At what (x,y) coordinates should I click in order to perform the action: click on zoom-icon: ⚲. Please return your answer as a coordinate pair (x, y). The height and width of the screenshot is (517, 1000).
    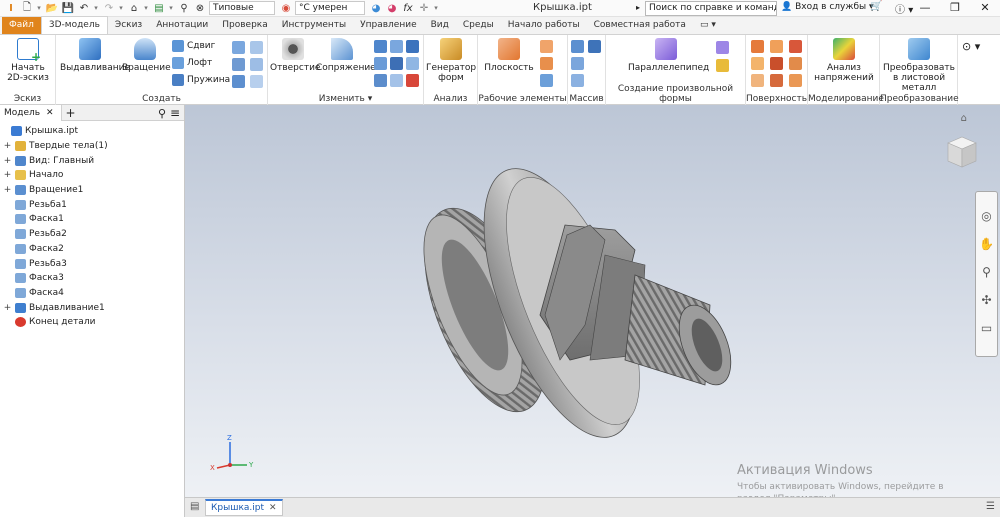
    Looking at the image, I should click on (986, 272).